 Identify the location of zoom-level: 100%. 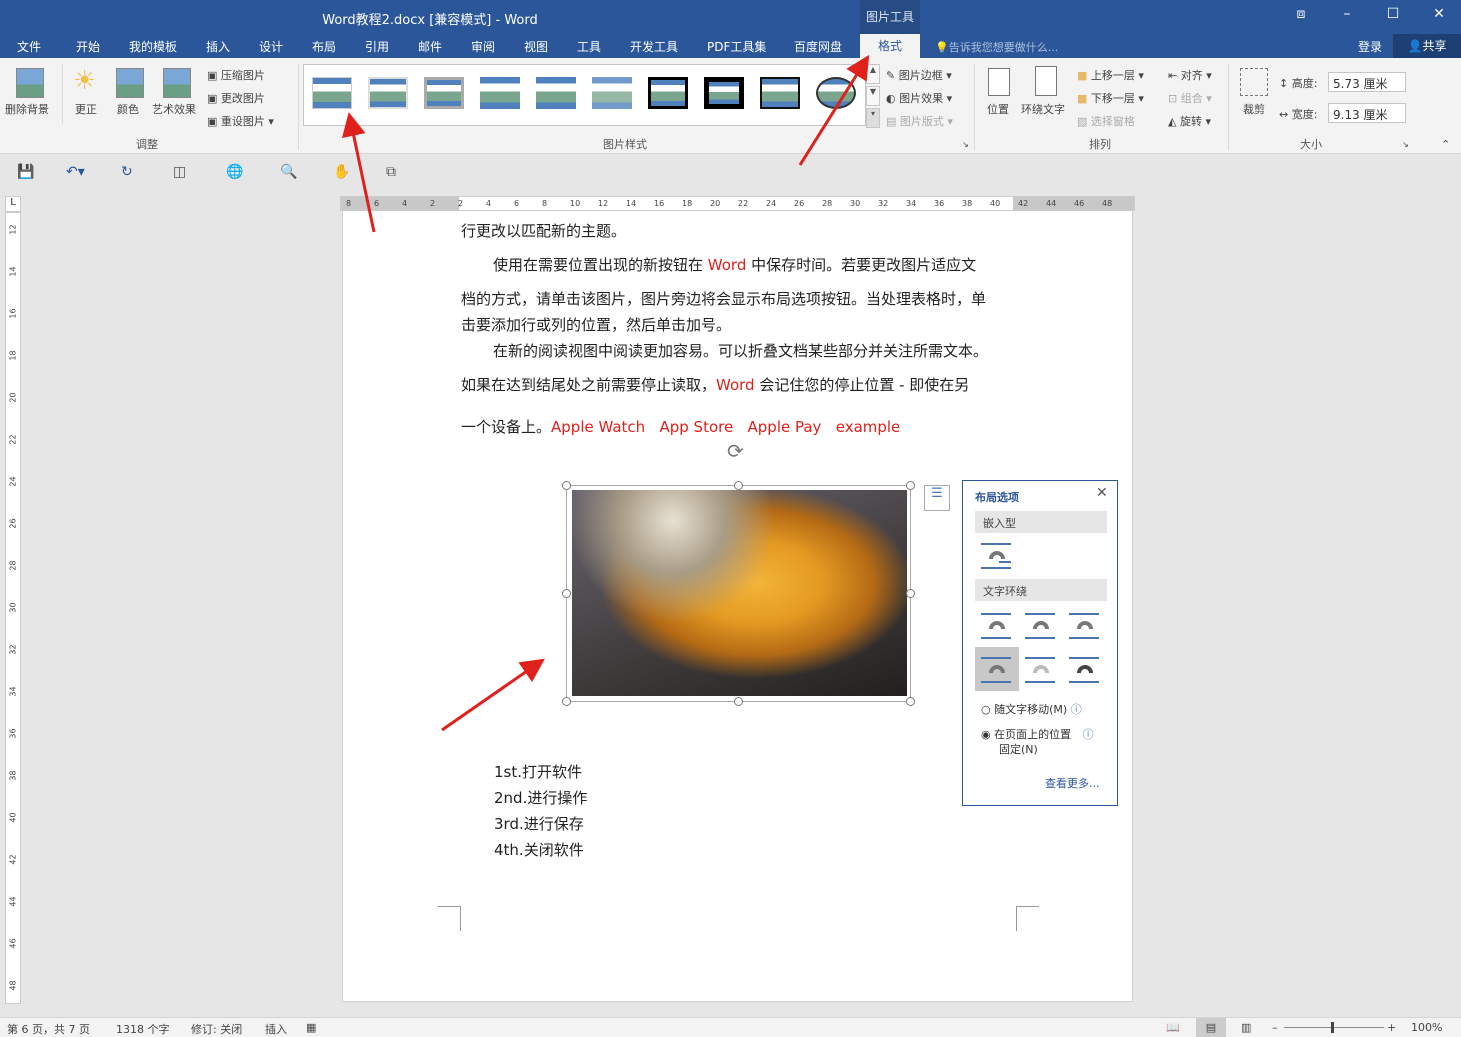
(1426, 1027).